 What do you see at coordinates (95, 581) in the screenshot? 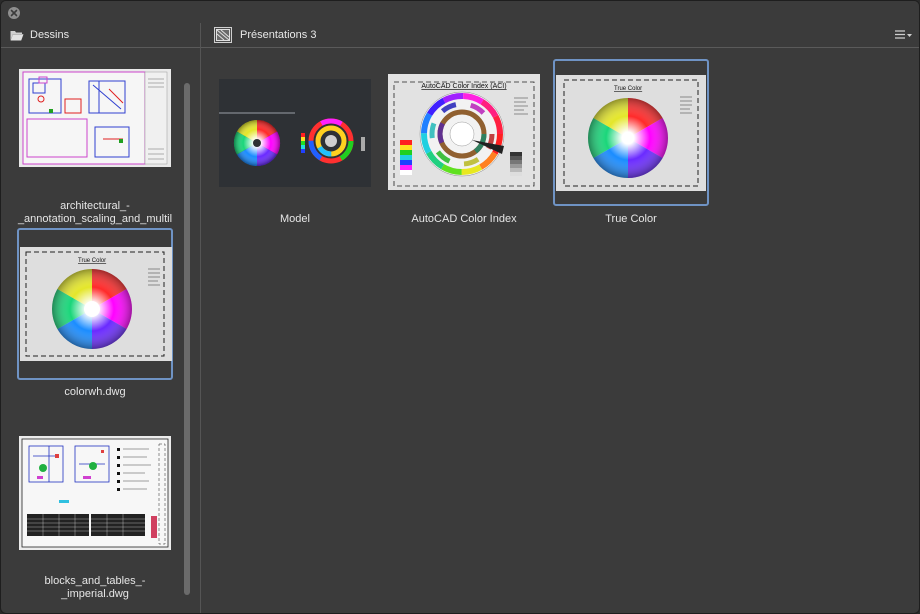
I see `drawing-name-line1: blocks_and_tables_-` at bounding box center [95, 581].